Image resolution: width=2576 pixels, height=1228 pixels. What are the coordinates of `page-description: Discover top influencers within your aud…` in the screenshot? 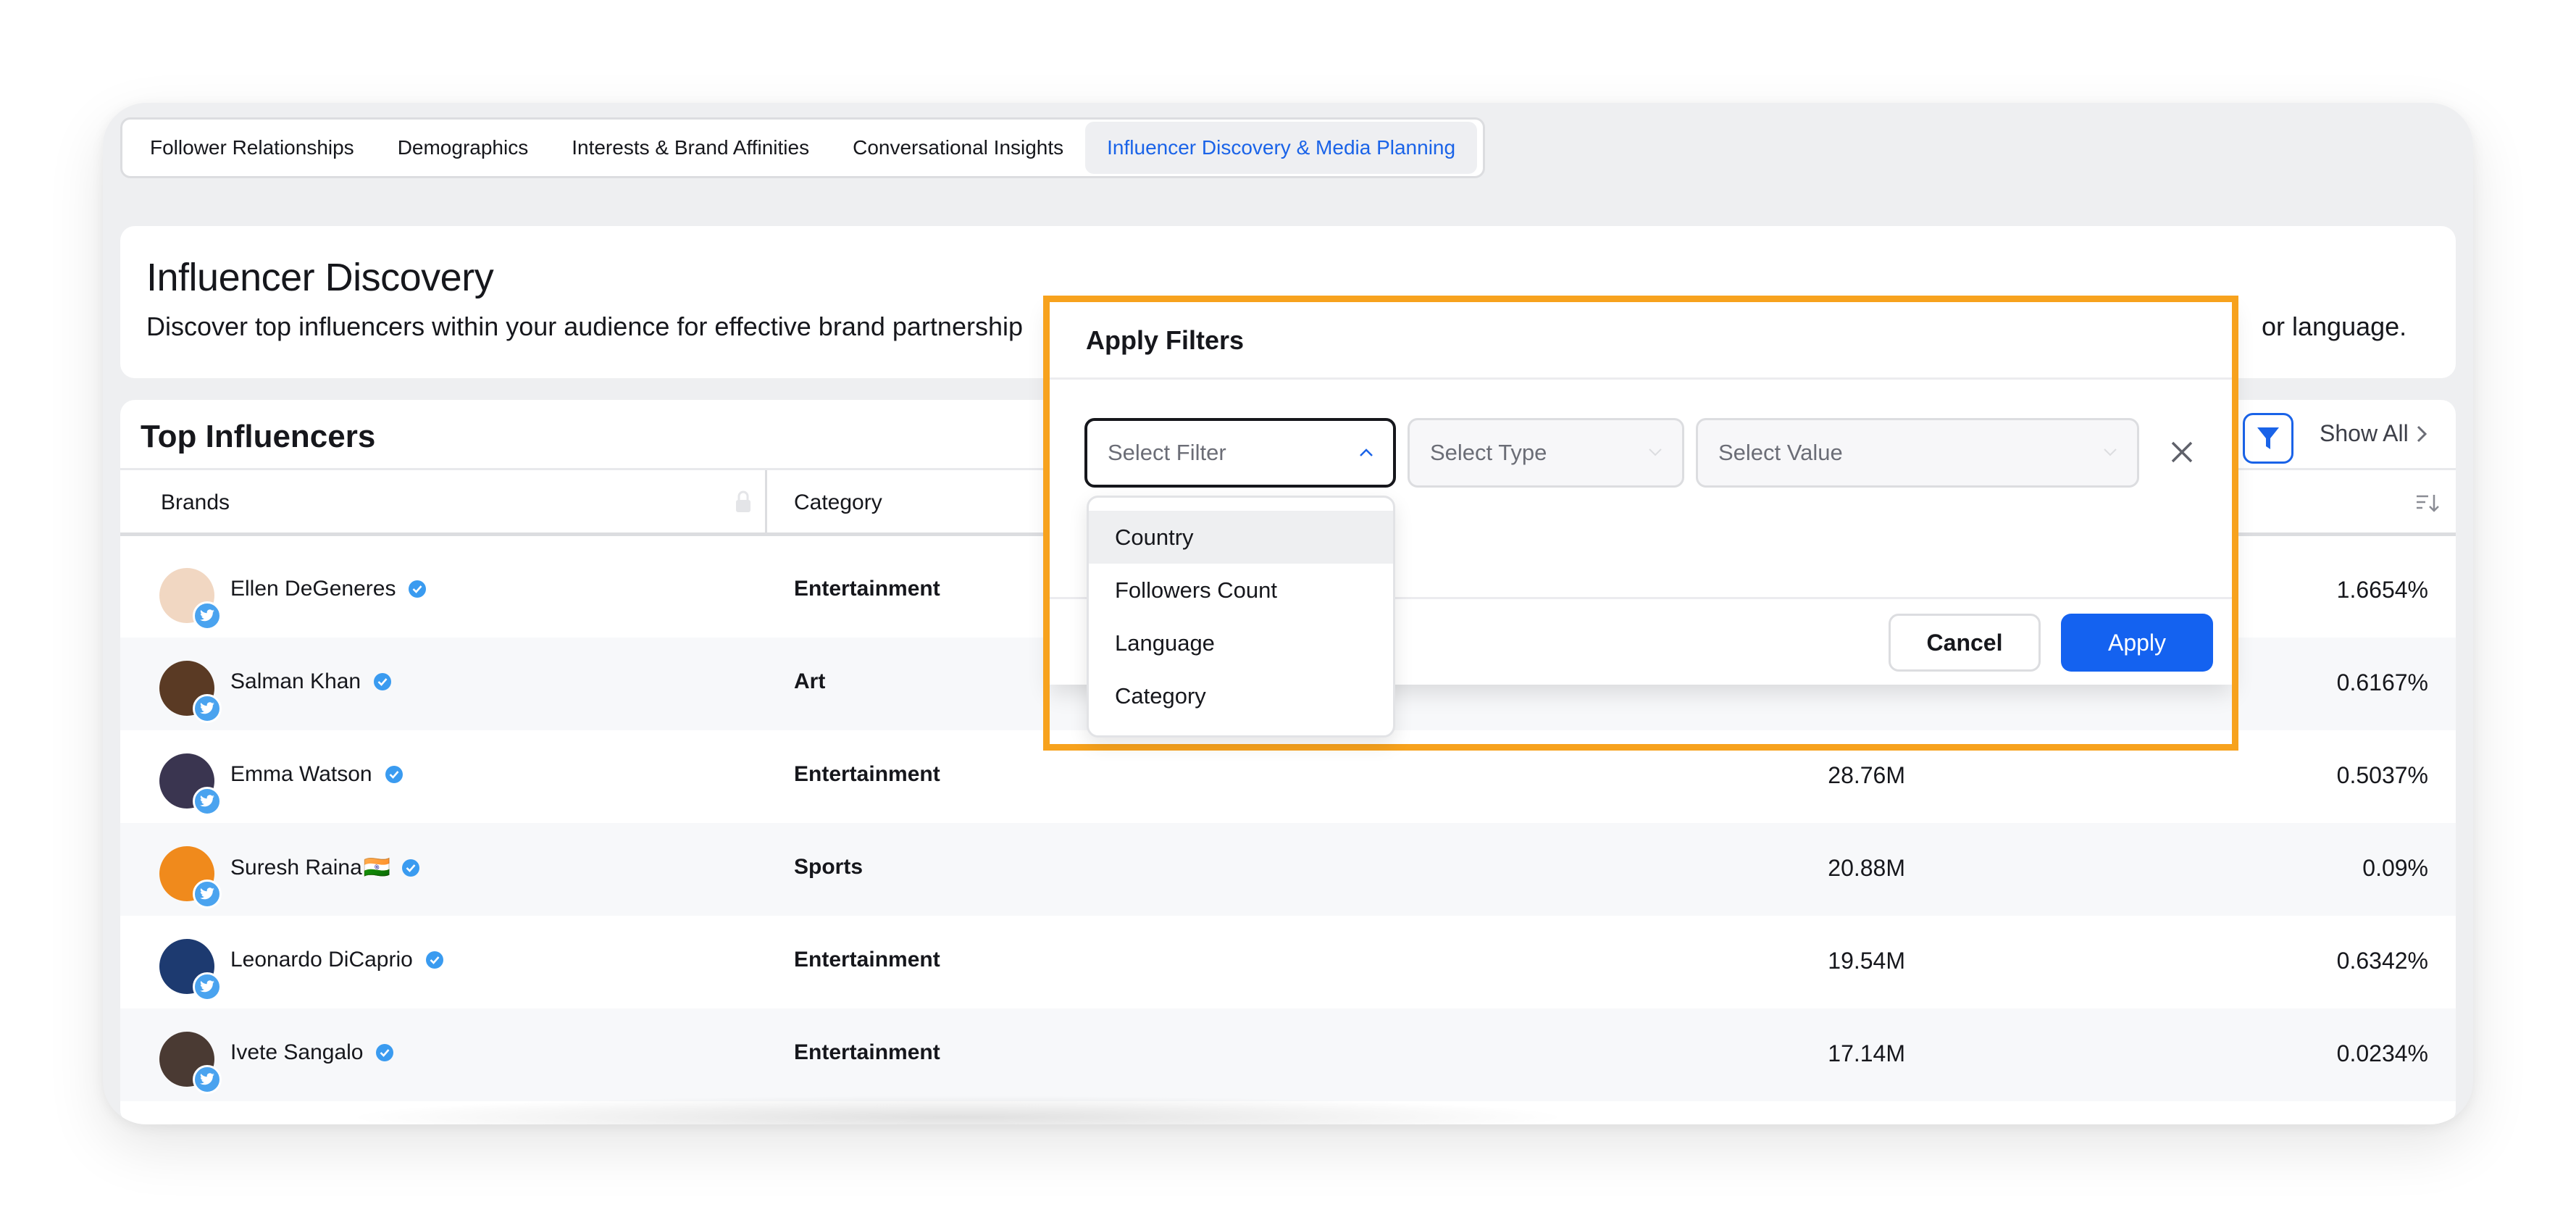 It's located at (584, 327).